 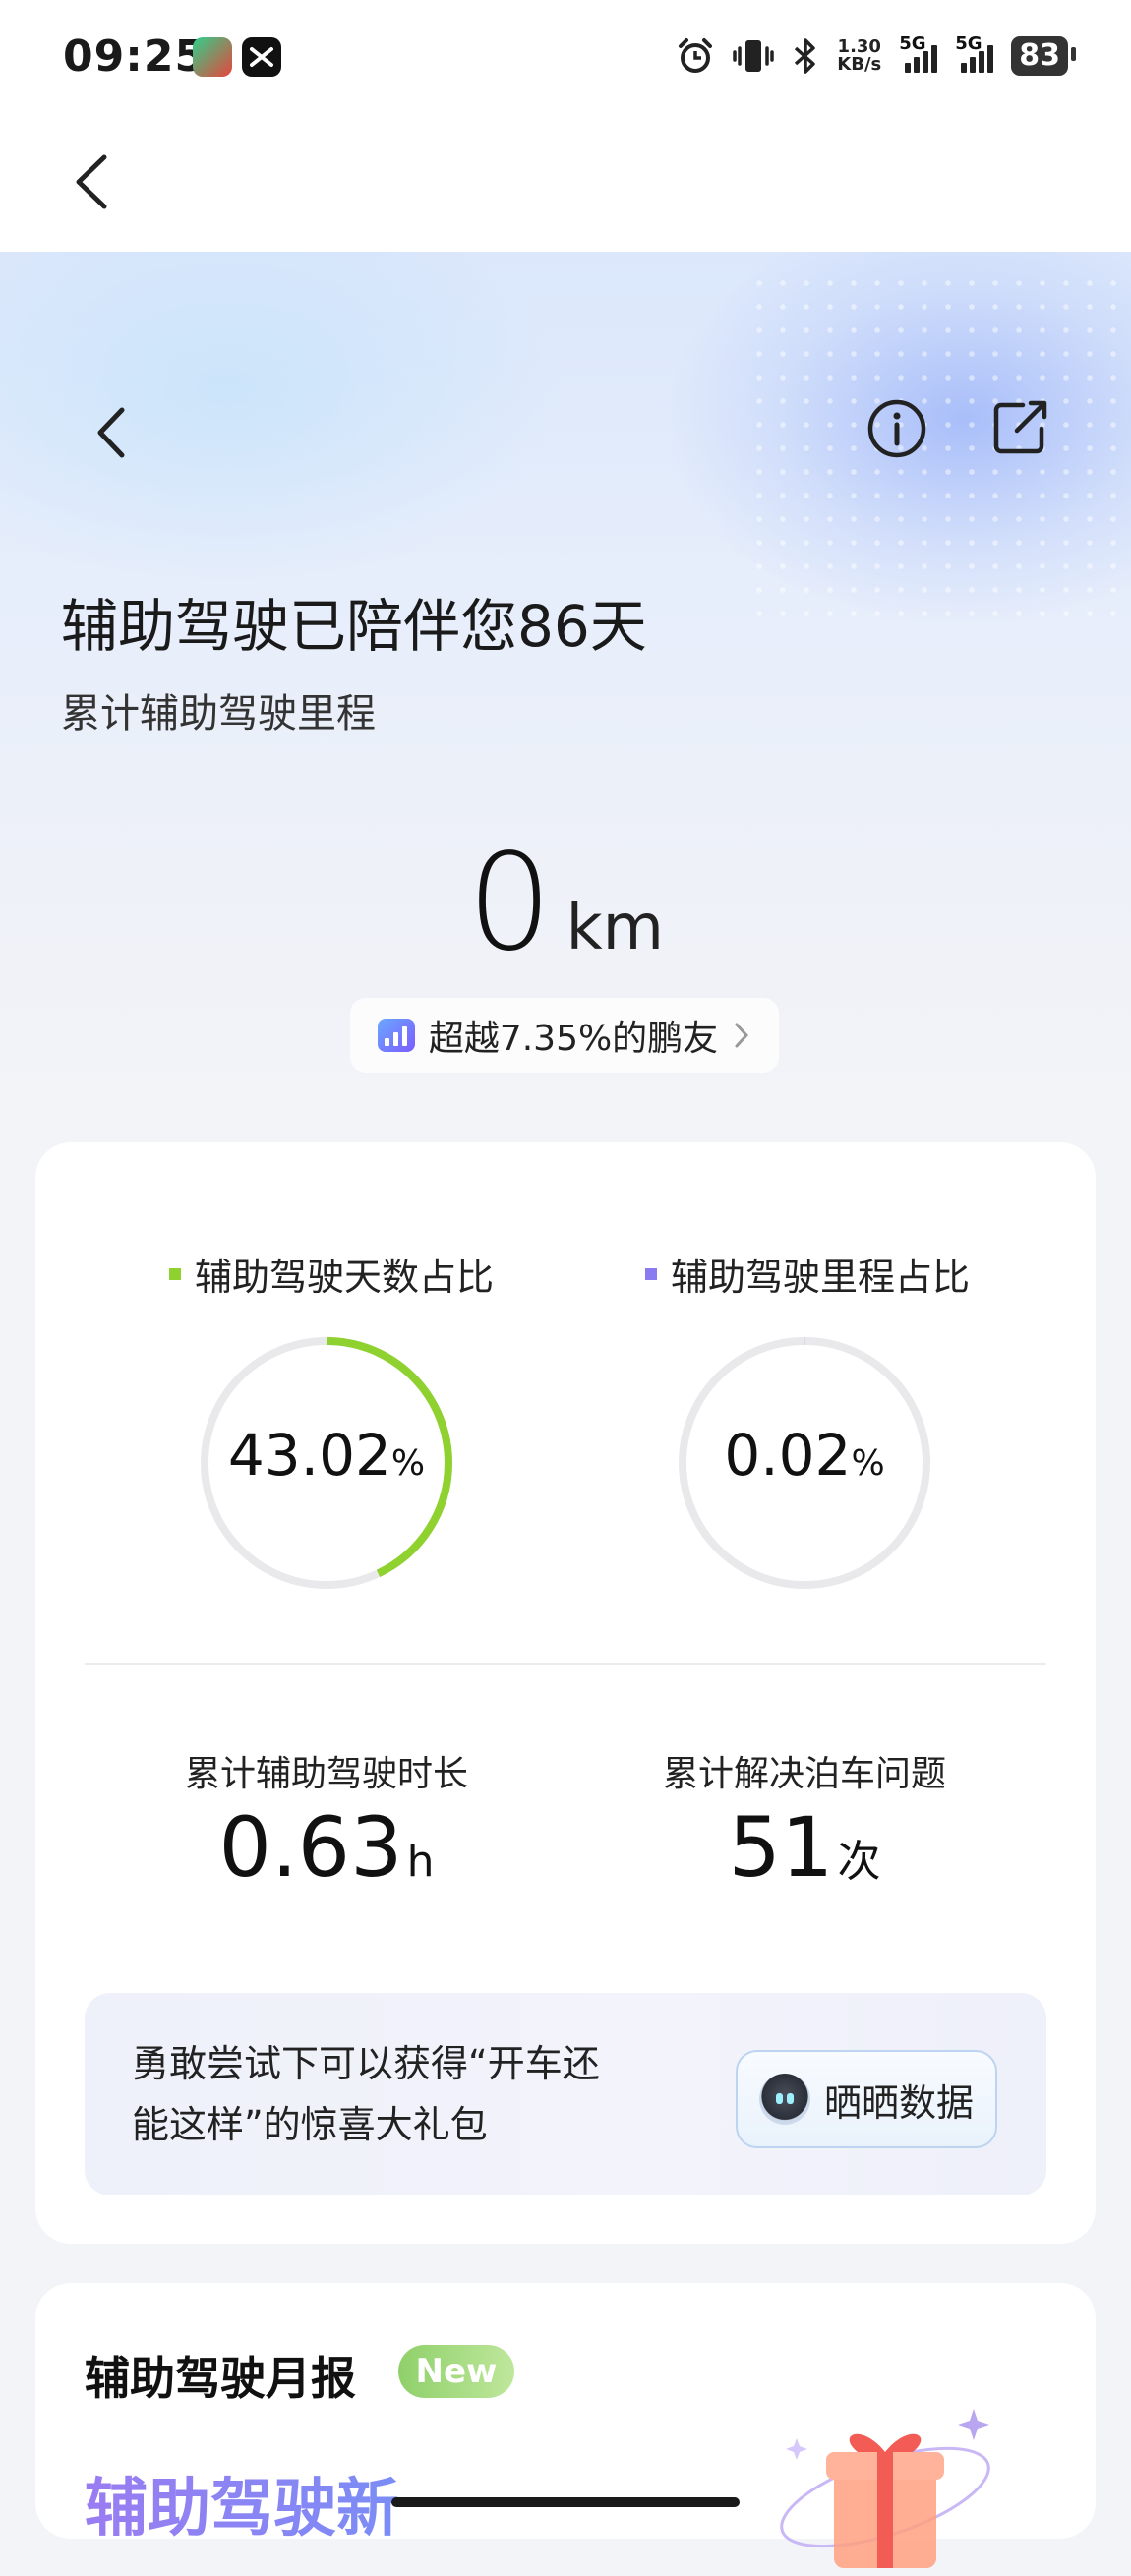 What do you see at coordinates (456, 2371) in the screenshot?
I see `new-badge: New` at bounding box center [456, 2371].